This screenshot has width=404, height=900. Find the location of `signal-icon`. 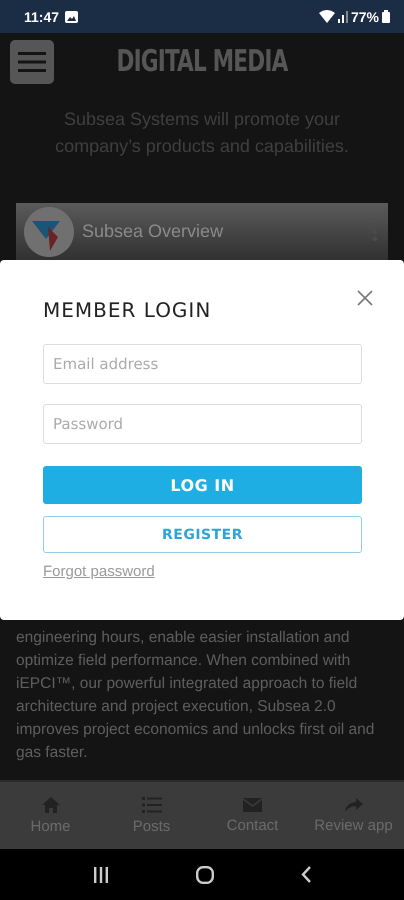

signal-icon is located at coordinates (343, 16).